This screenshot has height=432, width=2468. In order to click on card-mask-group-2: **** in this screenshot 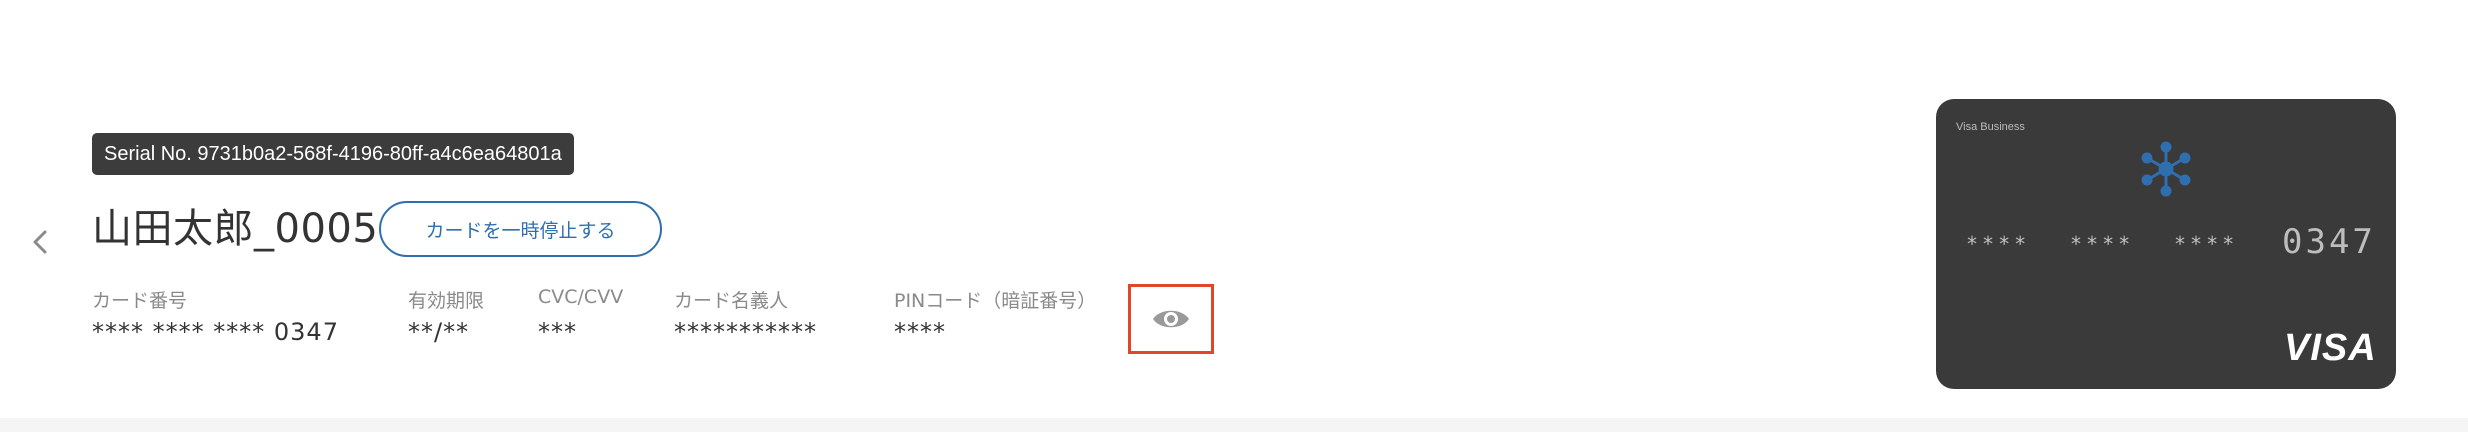, I will do `click(2102, 244)`.